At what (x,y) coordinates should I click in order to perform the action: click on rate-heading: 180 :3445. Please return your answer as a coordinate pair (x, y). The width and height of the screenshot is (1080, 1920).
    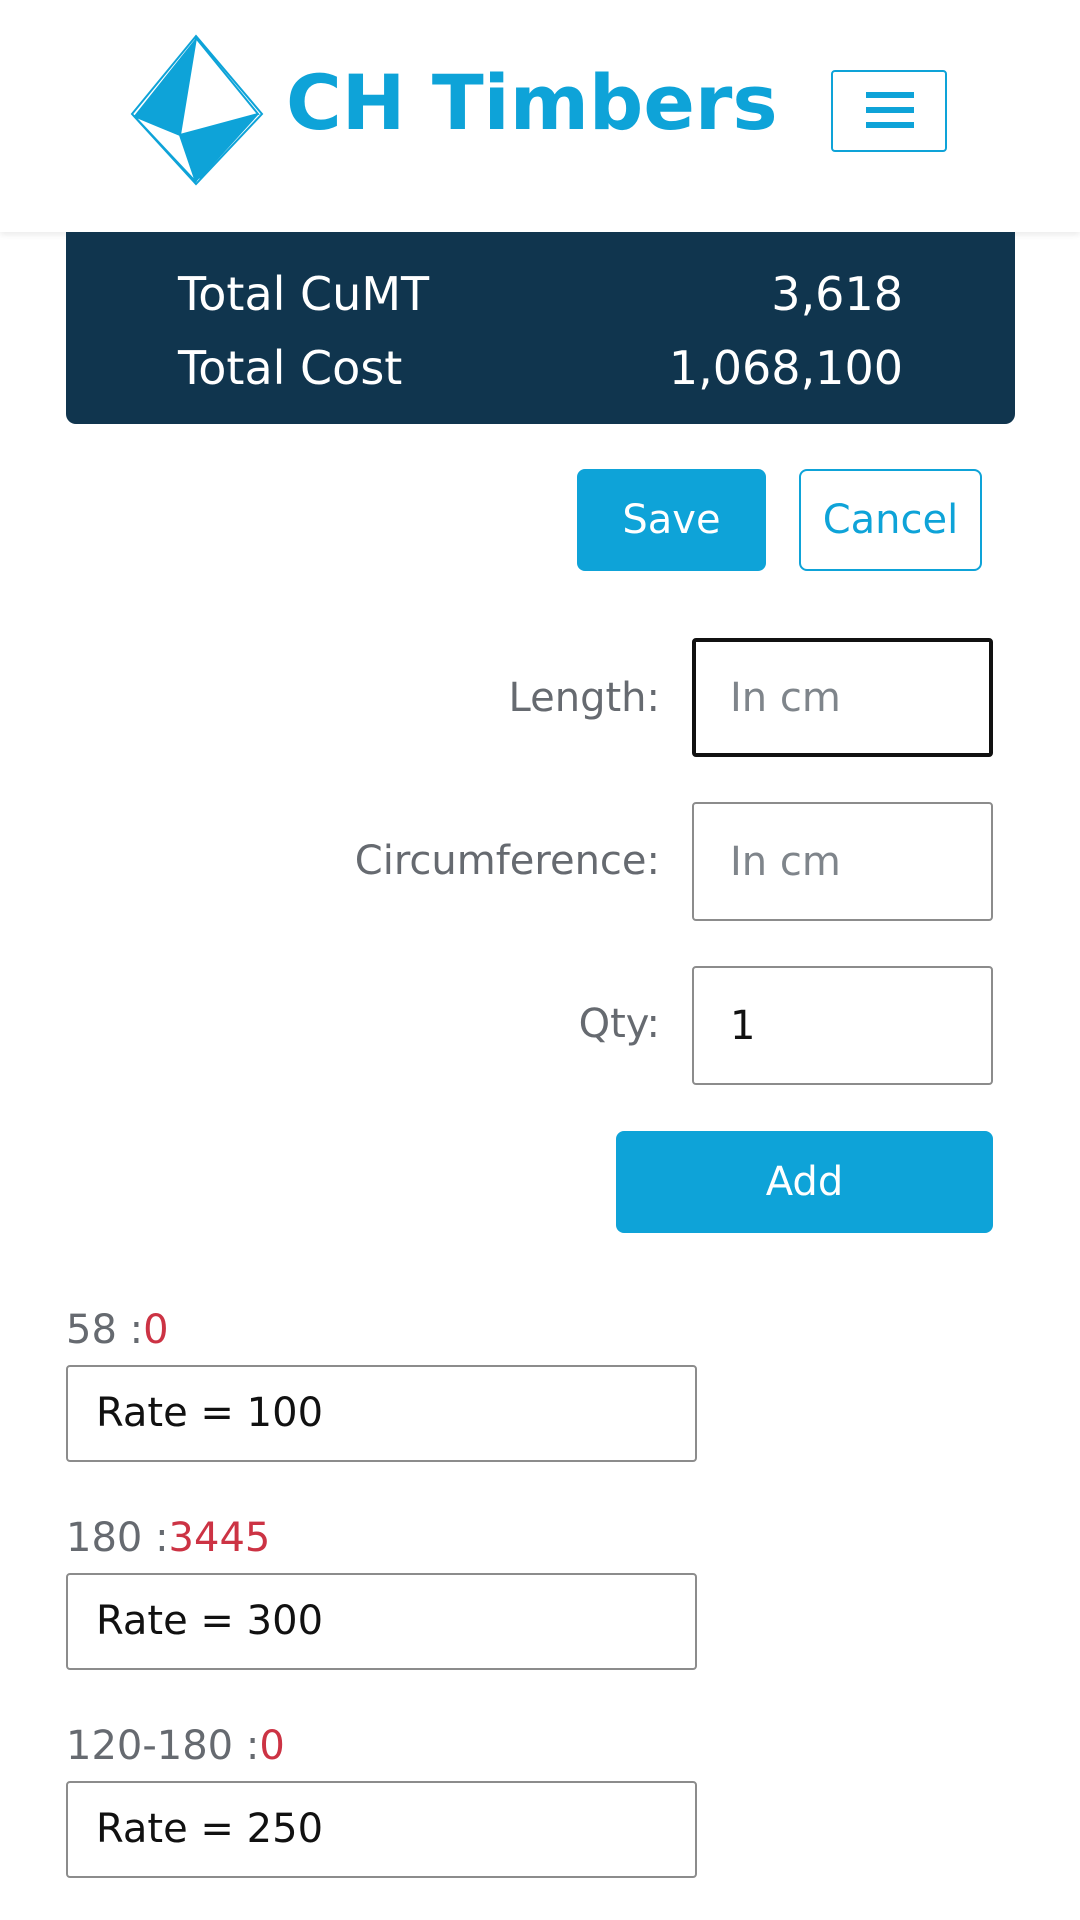
    Looking at the image, I should click on (168, 1538).